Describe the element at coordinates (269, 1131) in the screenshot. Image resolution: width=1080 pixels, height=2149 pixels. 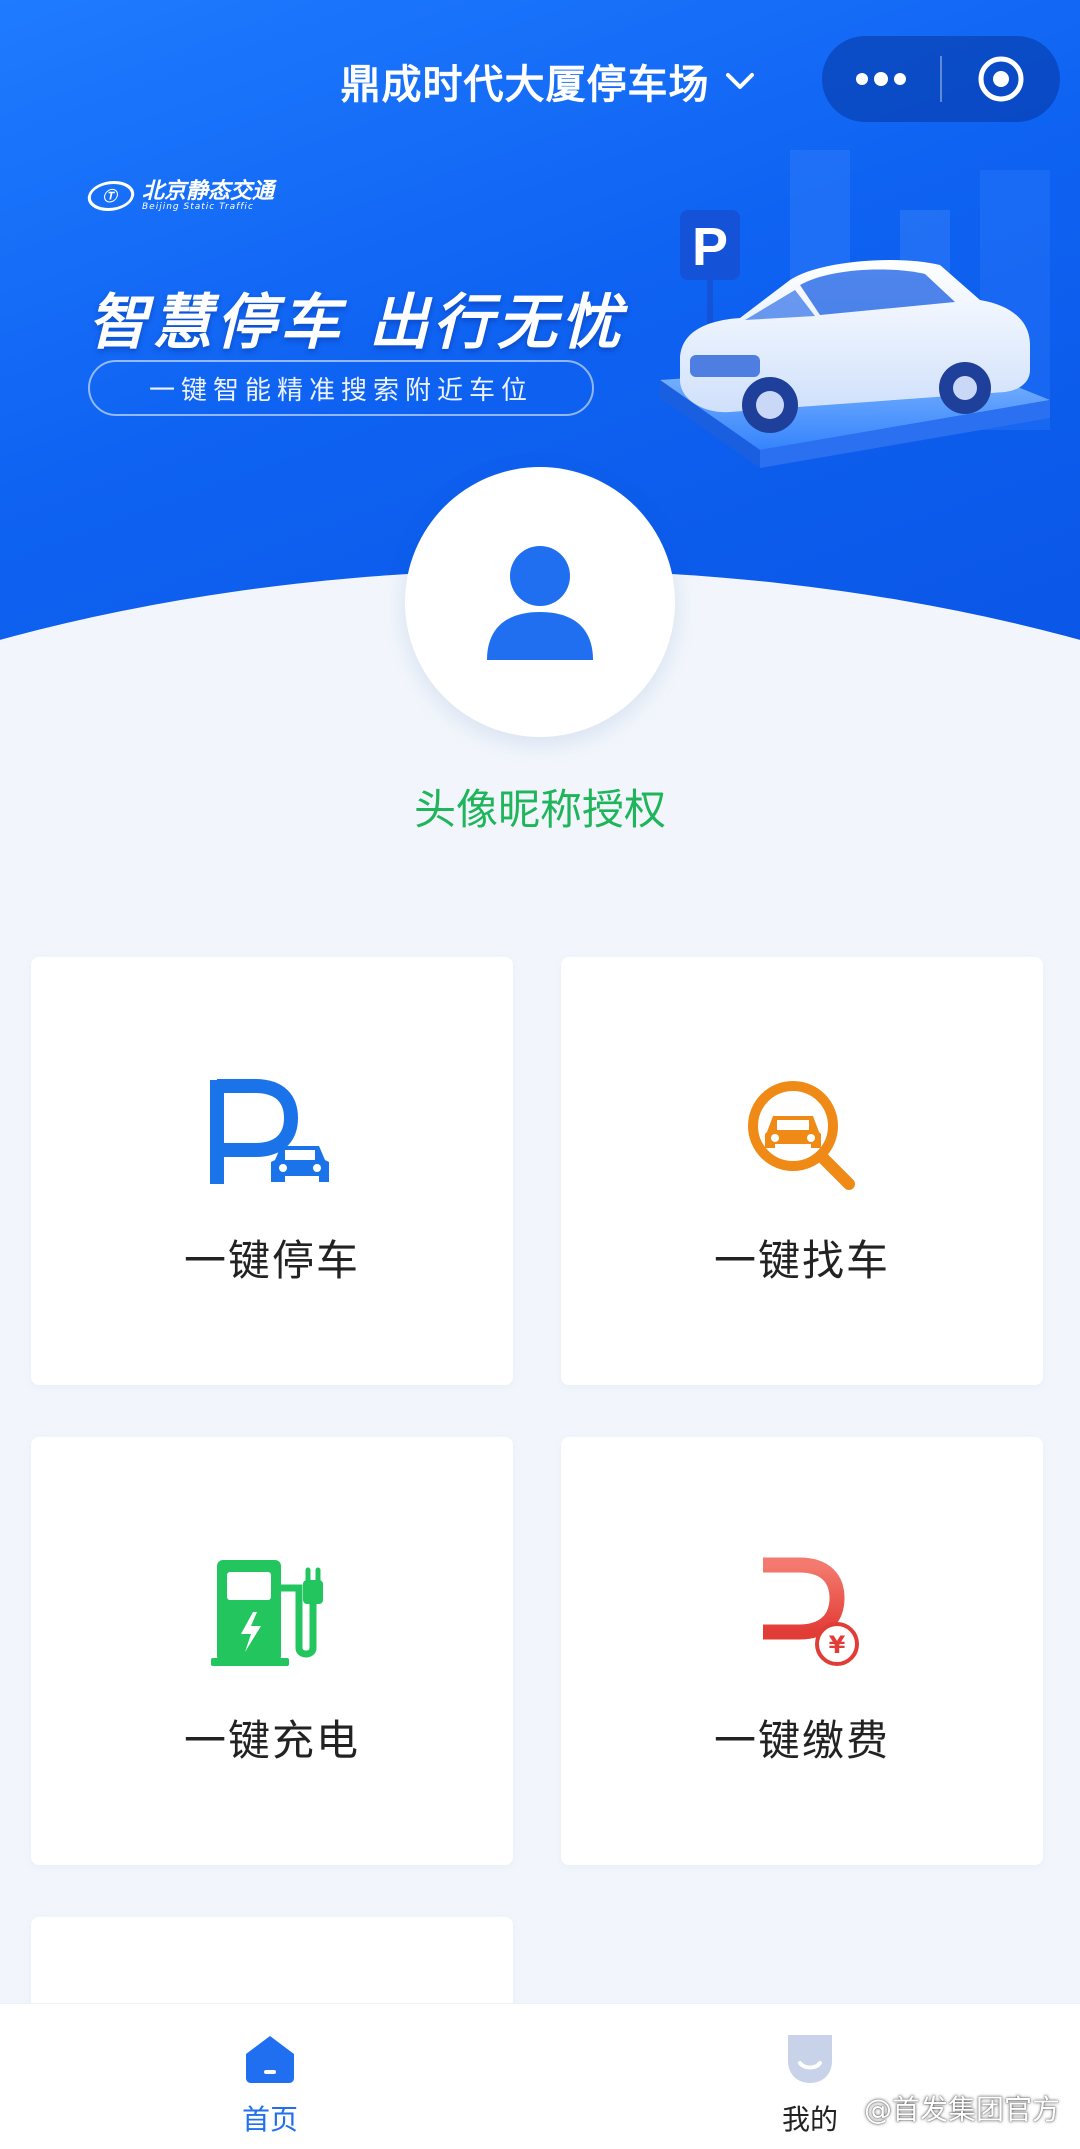
I see `parking-car-icon` at that location.